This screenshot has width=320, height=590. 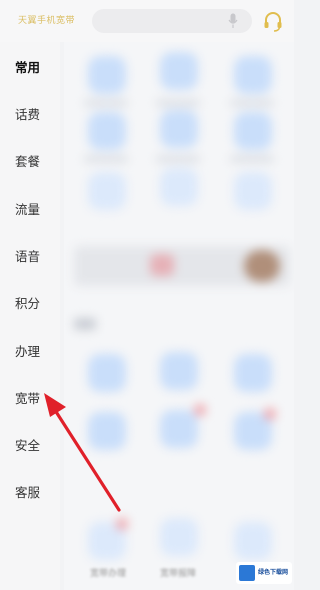 What do you see at coordinates (30, 257) in the screenshot?
I see `sidebar-item-yuyin: 语音` at bounding box center [30, 257].